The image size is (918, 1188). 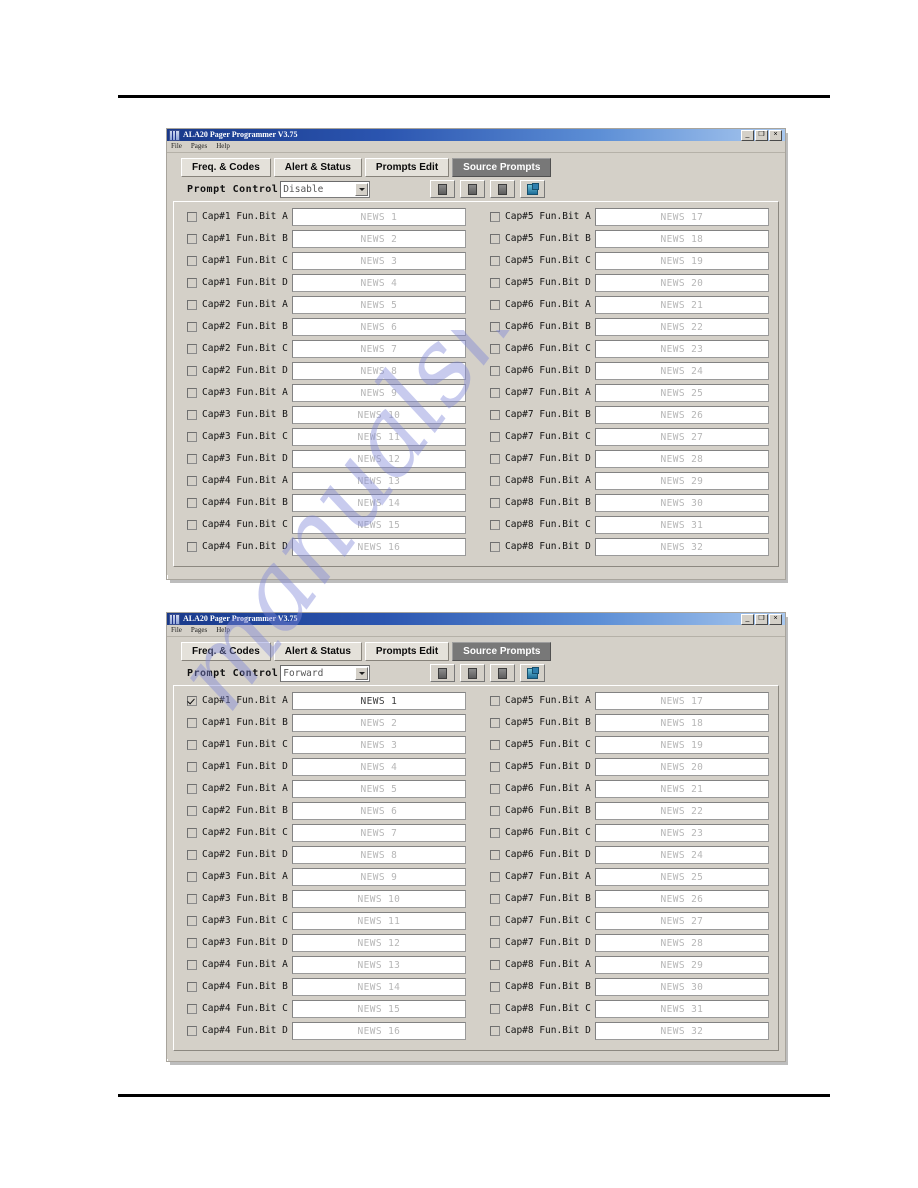 What do you see at coordinates (681, 965) in the screenshot?
I see `prompt-input-right-12: NEWS 29` at bounding box center [681, 965].